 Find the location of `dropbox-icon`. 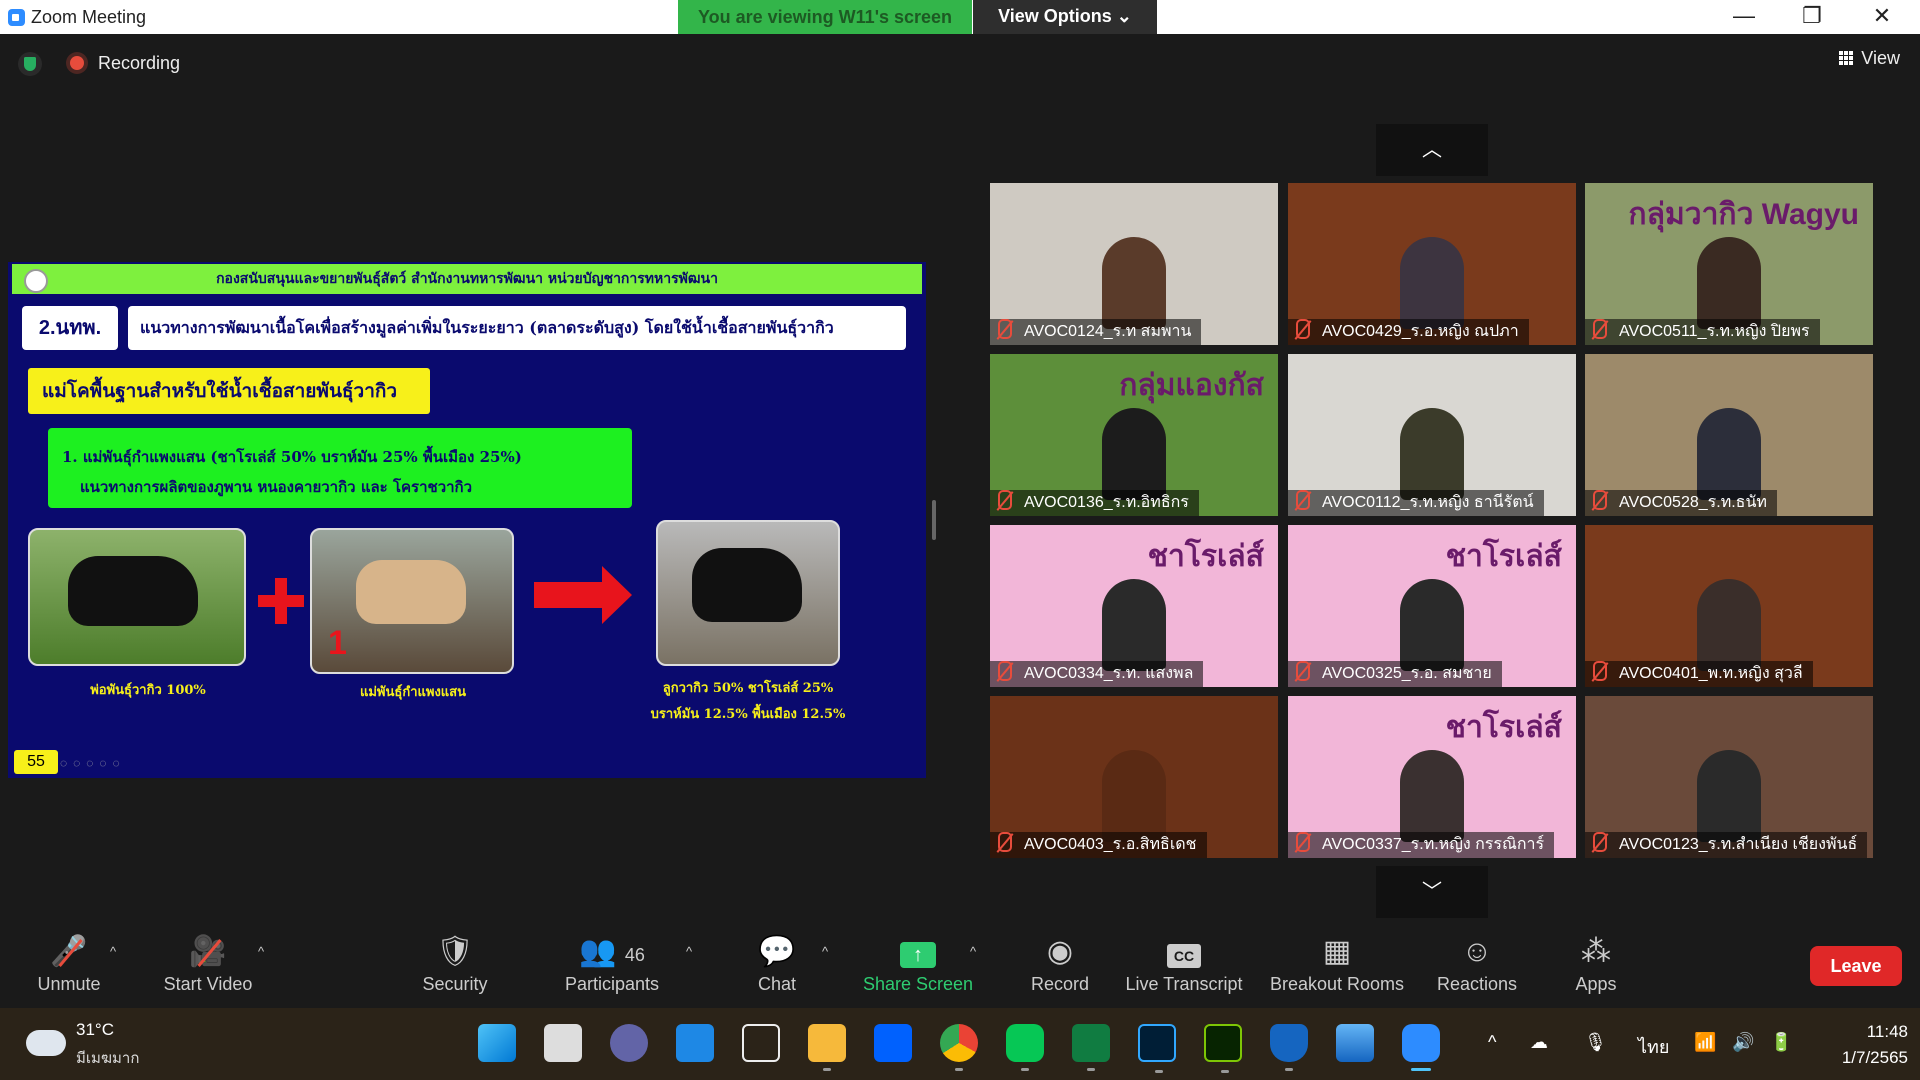

dropbox-icon is located at coordinates (893, 1043).